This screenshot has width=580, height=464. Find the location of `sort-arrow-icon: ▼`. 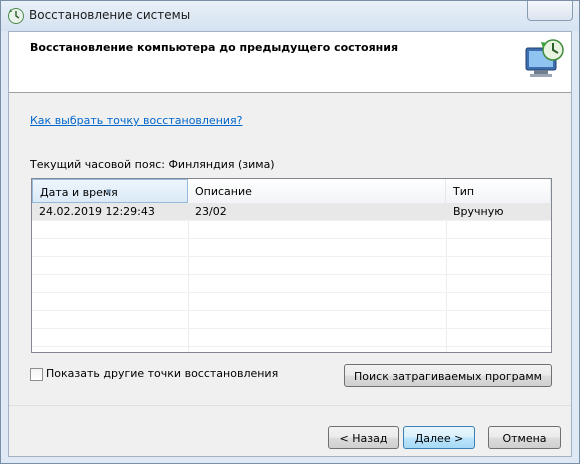

sort-arrow-icon: ▼ is located at coordinates (109, 192).